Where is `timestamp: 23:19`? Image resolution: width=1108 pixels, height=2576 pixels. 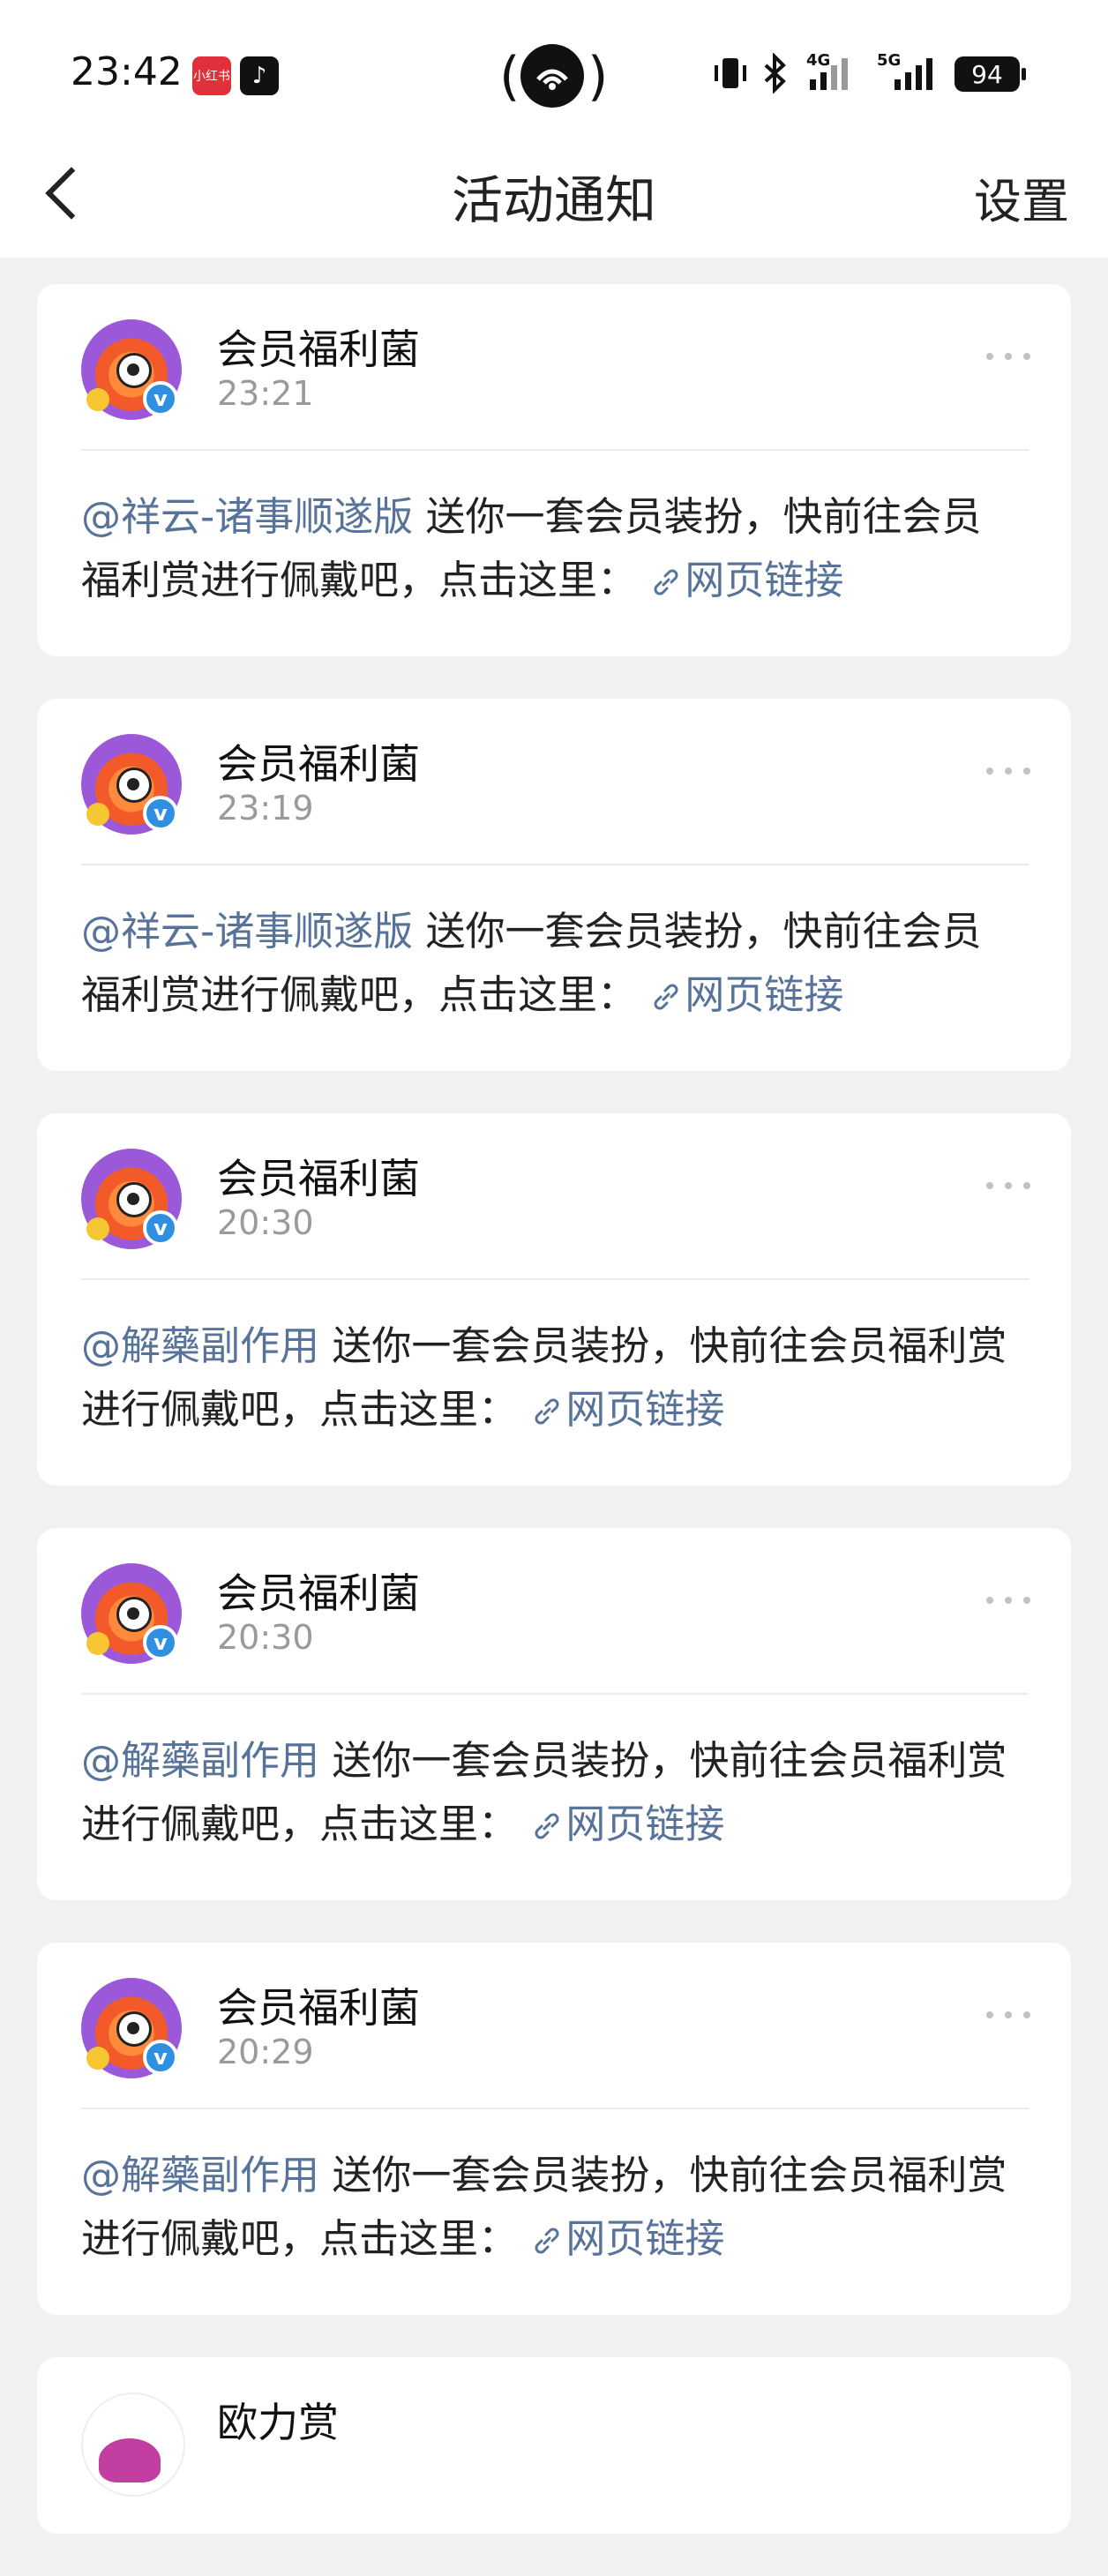
timestamp: 23:19 is located at coordinates (265, 808).